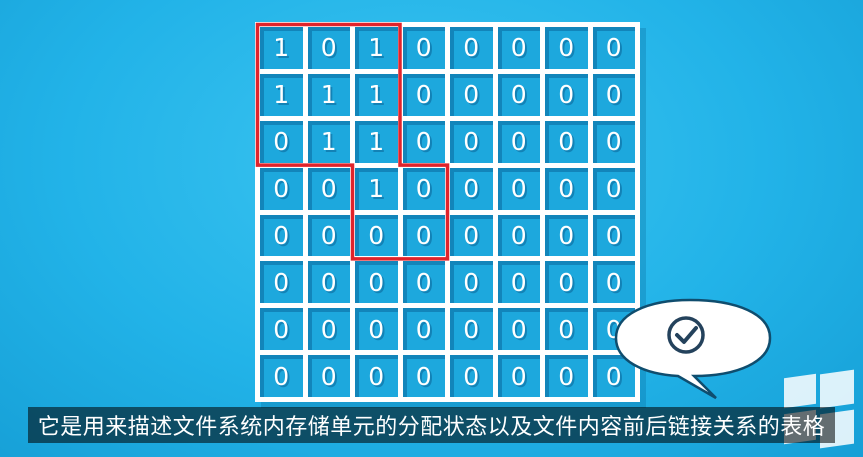  Describe the element at coordinates (693, 349) in the screenshot. I see `speech-bubble-shape` at that location.